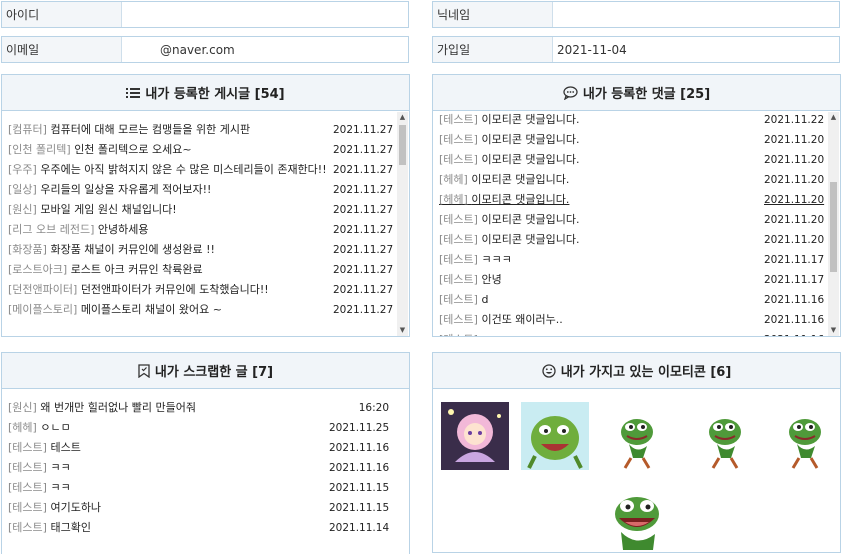 The image size is (841, 554). Describe the element at coordinates (555, 436) in the screenshot. I see `pepe-laughing-emoticon` at that location.